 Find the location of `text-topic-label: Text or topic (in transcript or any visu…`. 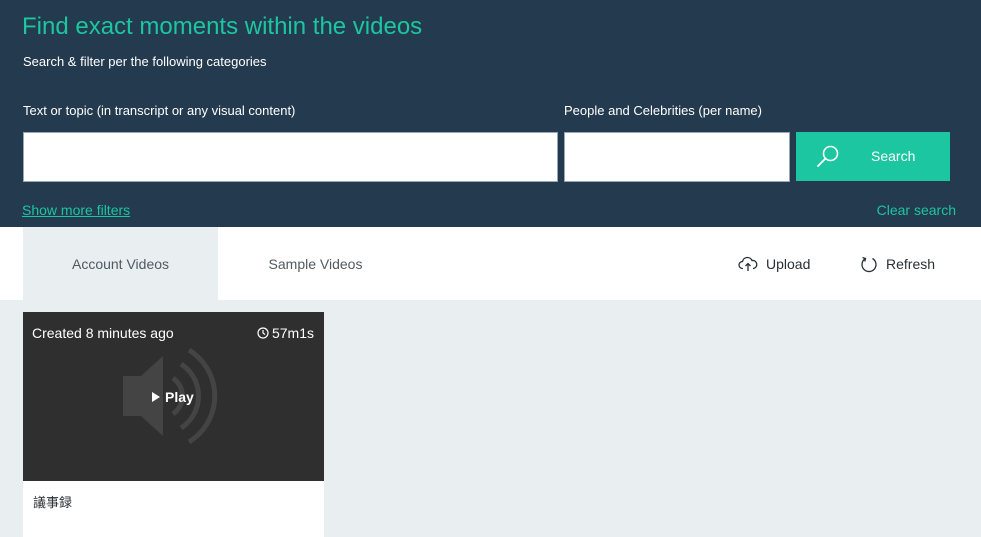

text-topic-label: Text or topic (in transcript or any visu… is located at coordinates (159, 110).